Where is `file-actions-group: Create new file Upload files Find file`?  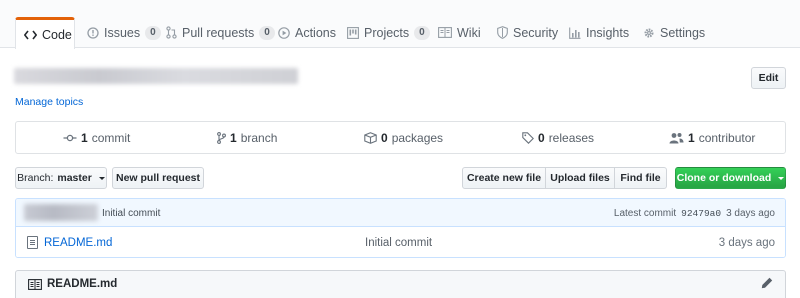
file-actions-group: Create new file Upload files Find file is located at coordinates (564, 178).